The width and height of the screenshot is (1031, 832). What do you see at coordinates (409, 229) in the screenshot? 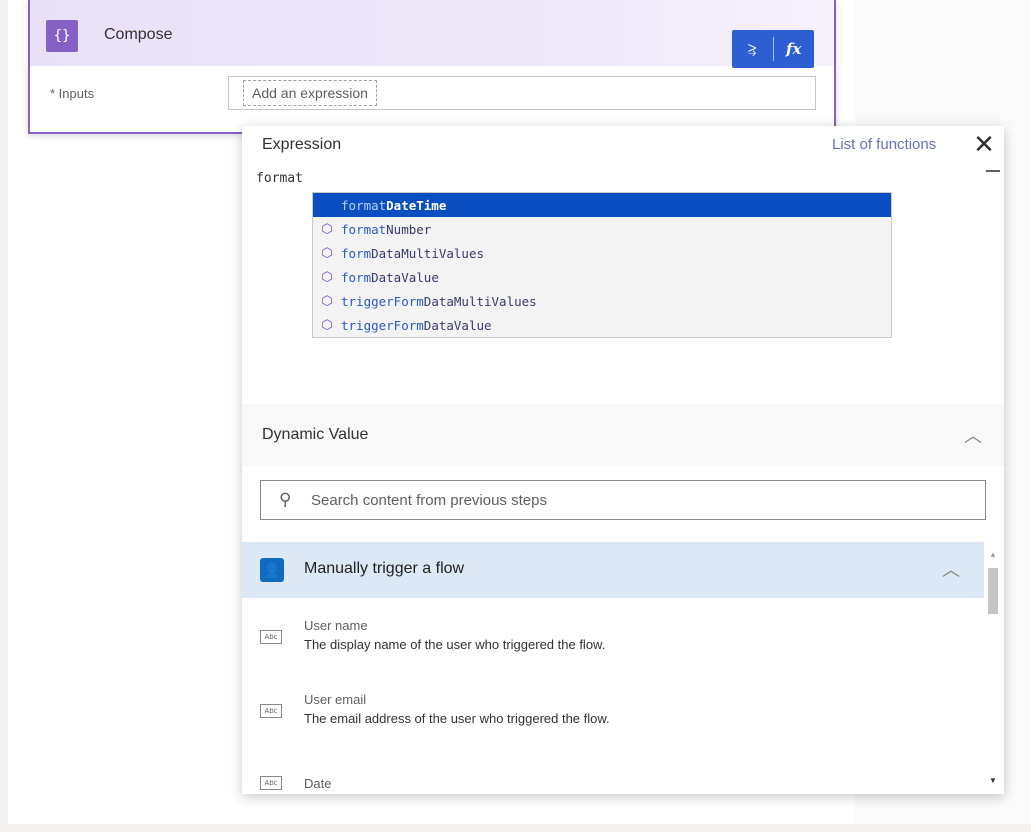
I see `suggestion-rest: Number` at bounding box center [409, 229].